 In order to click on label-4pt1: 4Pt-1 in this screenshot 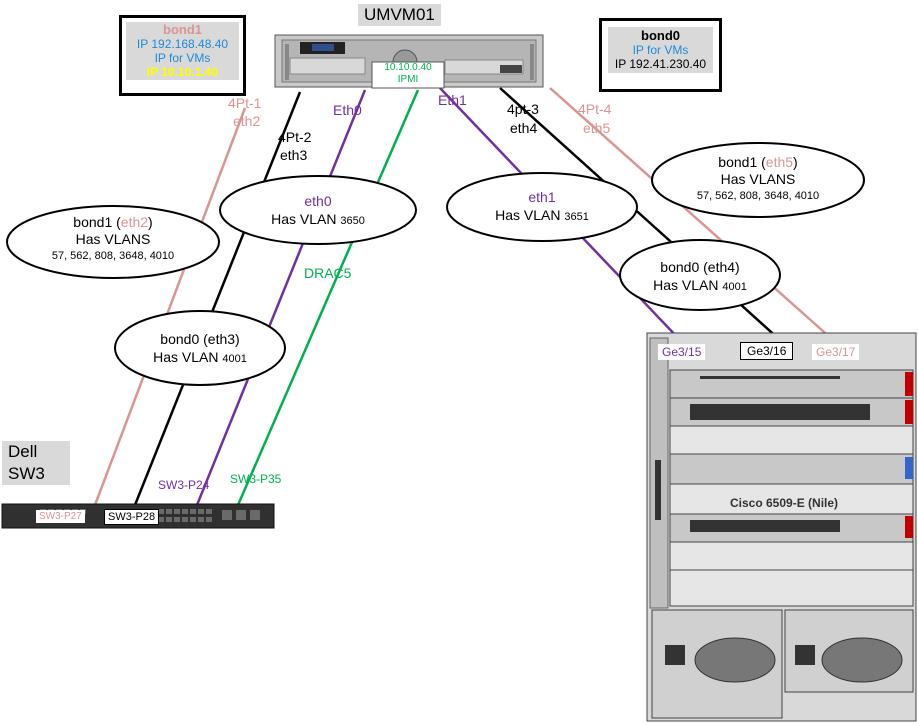, I will do `click(245, 103)`.